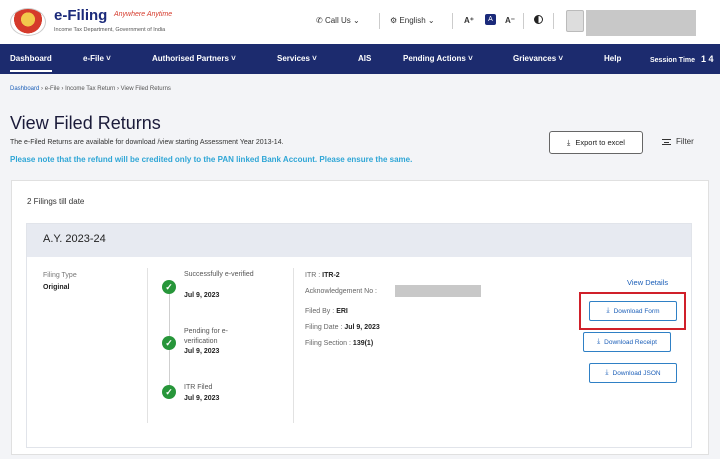 The width and height of the screenshot is (720, 459). Describe the element at coordinates (362, 327) in the screenshot. I see `filing-date-value: Jul 9, 2023` at that location.